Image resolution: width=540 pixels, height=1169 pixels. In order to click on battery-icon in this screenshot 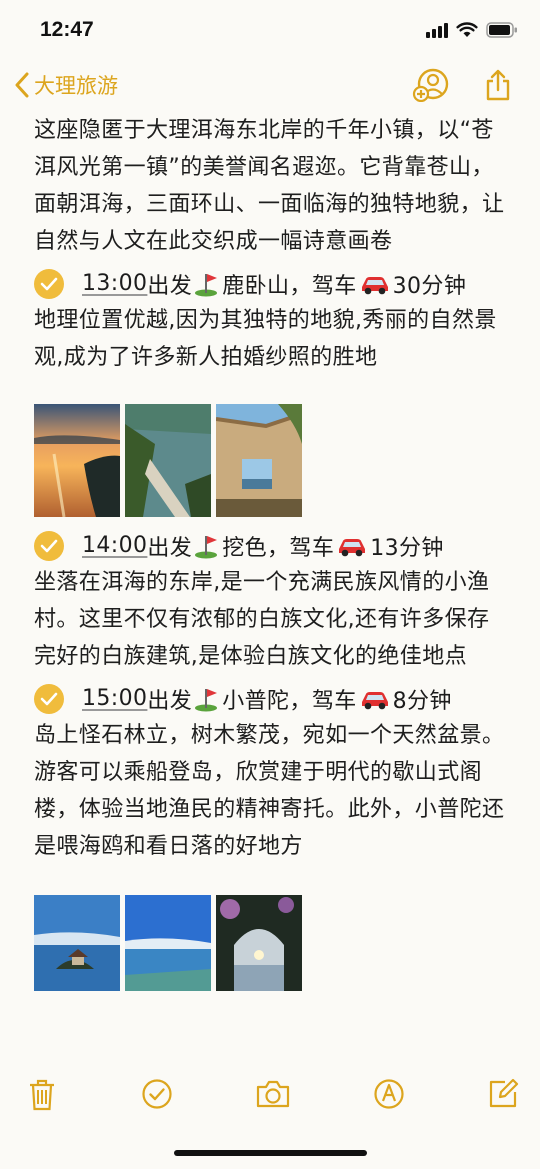, I will do `click(501, 30)`.